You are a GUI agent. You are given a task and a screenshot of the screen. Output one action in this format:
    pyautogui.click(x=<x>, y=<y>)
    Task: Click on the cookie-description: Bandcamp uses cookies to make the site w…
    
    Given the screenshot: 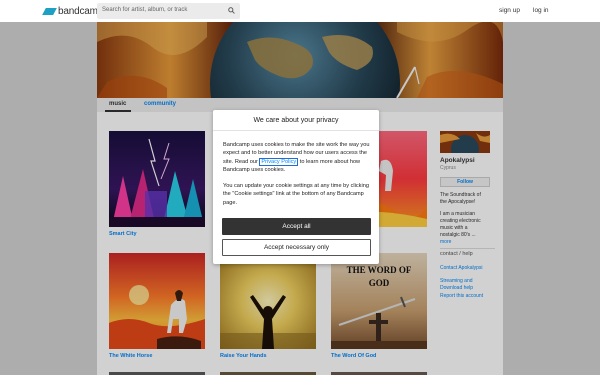 What is the action you would take?
    pyautogui.click(x=298, y=158)
    